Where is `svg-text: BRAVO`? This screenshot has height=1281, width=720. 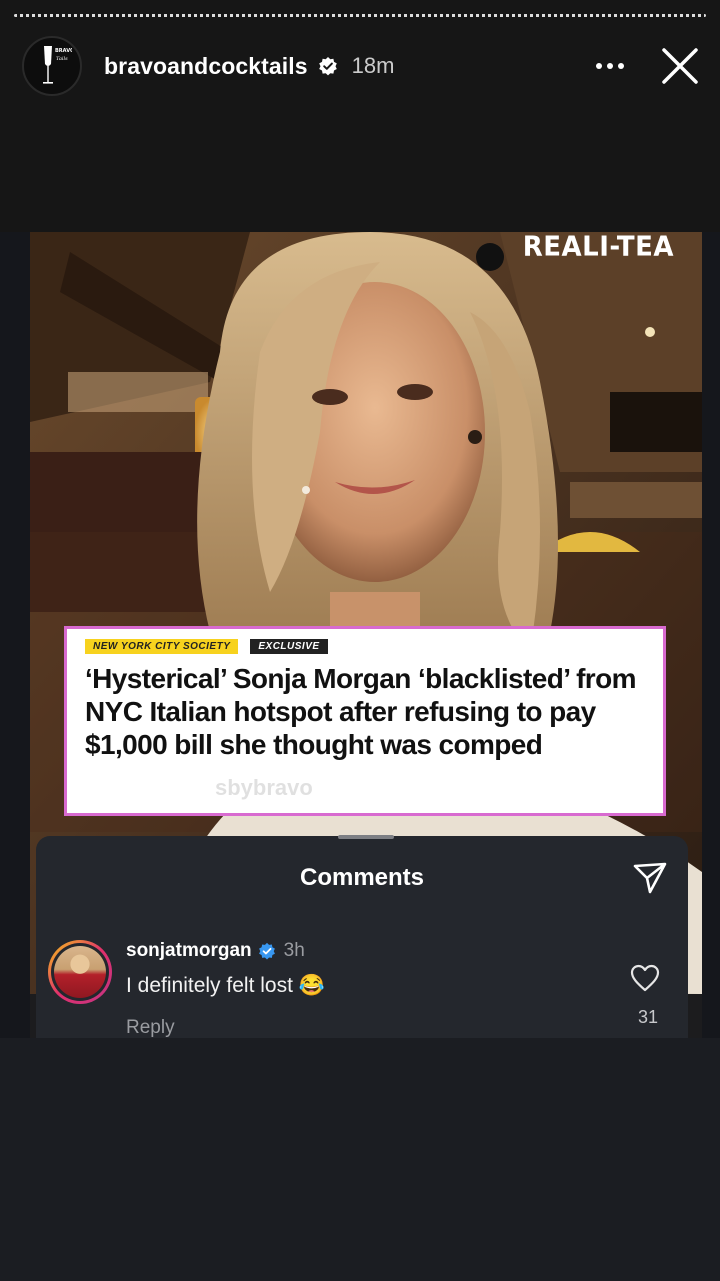
svg-text: BRAVO is located at coordinates (63, 51).